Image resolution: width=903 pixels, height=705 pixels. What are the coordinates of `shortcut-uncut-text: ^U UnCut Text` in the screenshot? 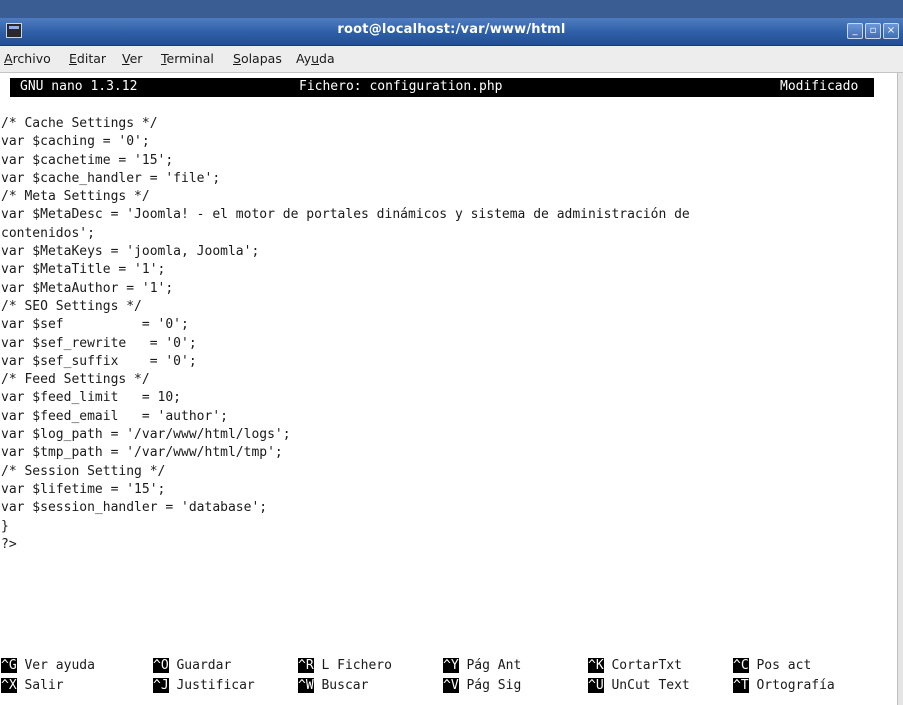 It's located at (639, 687).